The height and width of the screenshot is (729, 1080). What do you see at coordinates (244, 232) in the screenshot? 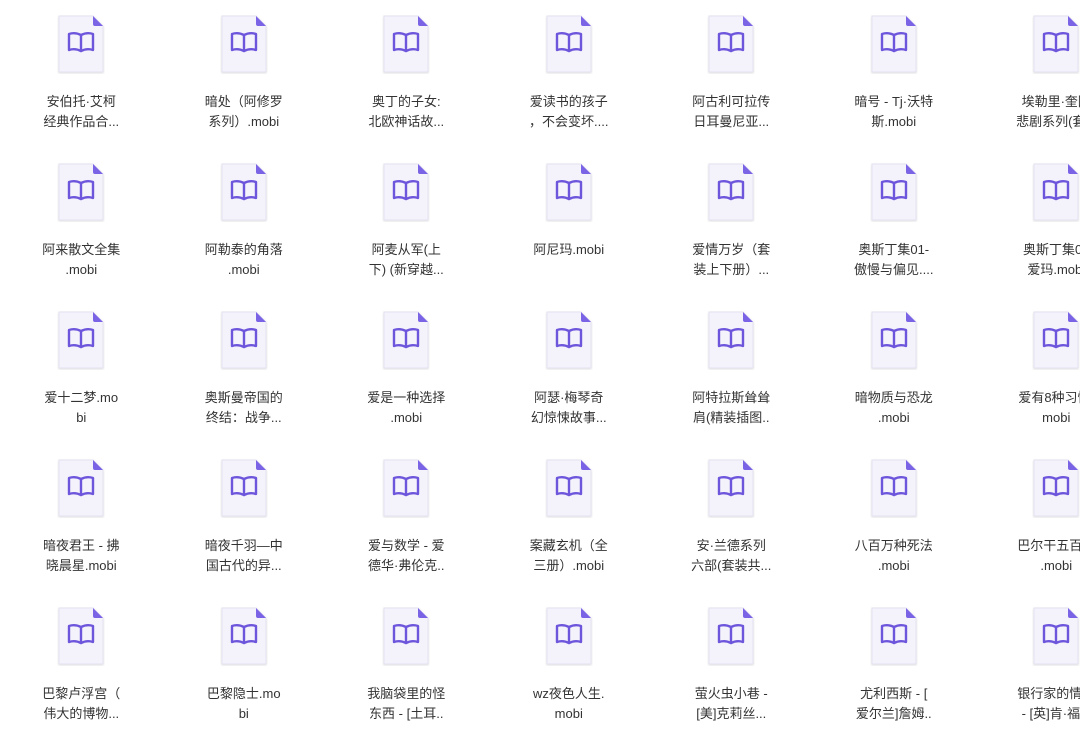
I see `file-item: 阿勒泰的角落 .mobi` at bounding box center [244, 232].